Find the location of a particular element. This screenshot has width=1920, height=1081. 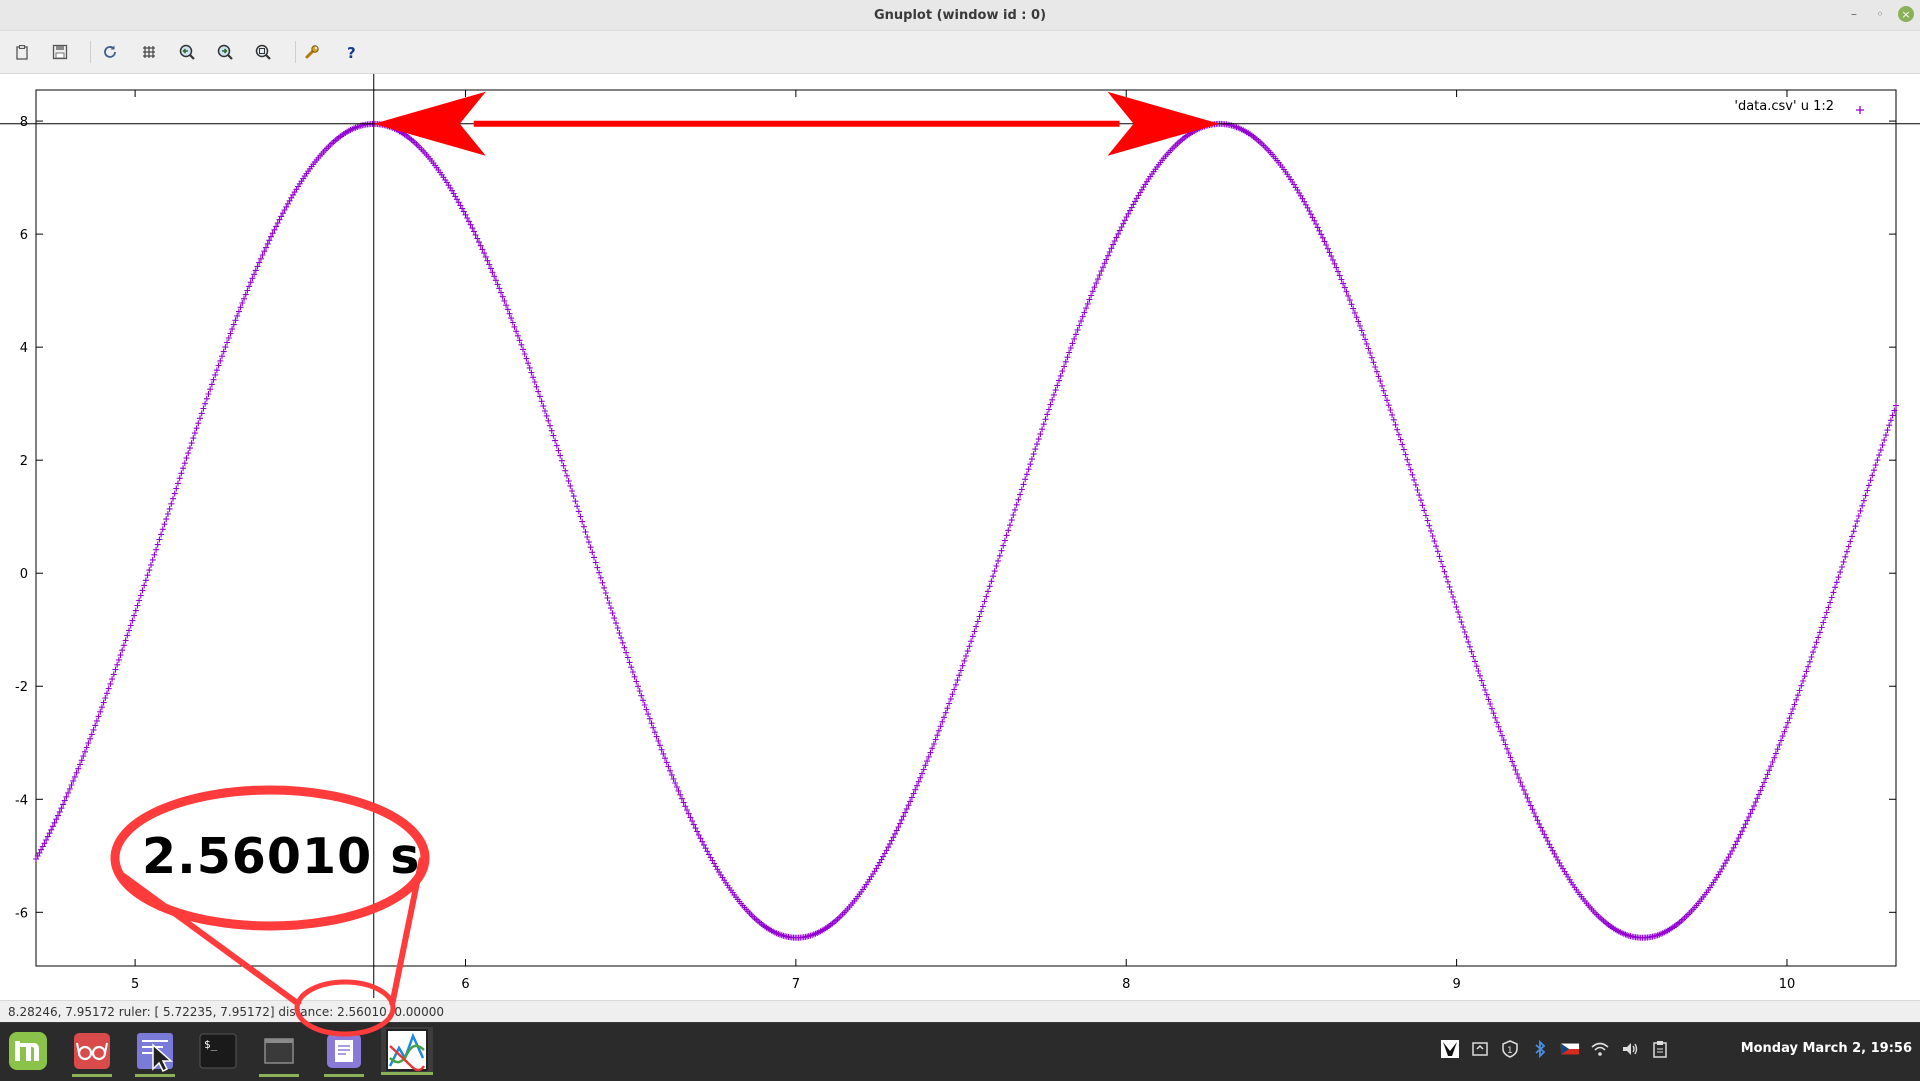

x-tick-label: 7 is located at coordinates (796, 984).